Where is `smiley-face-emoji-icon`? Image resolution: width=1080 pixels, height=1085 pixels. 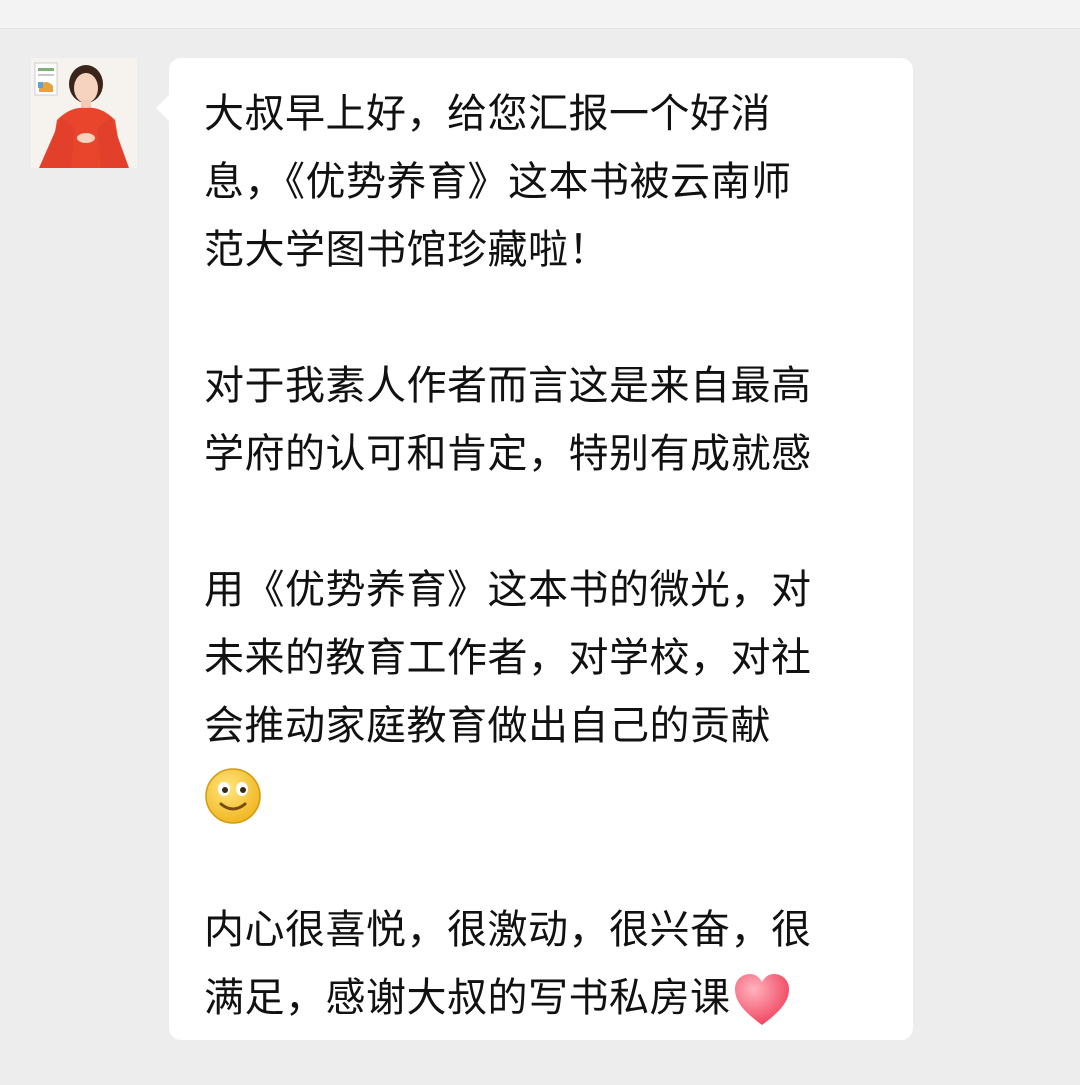 smiley-face-emoji-icon is located at coordinates (233, 796).